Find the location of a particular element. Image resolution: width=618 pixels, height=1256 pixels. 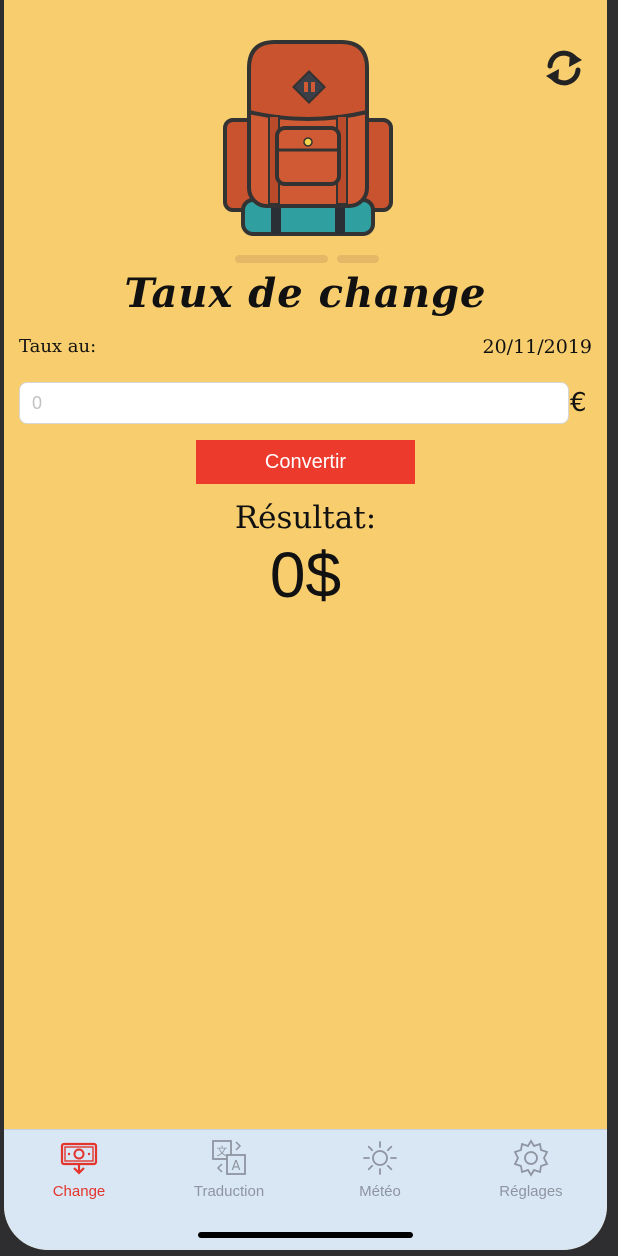

money-icon is located at coordinates (79, 1158).